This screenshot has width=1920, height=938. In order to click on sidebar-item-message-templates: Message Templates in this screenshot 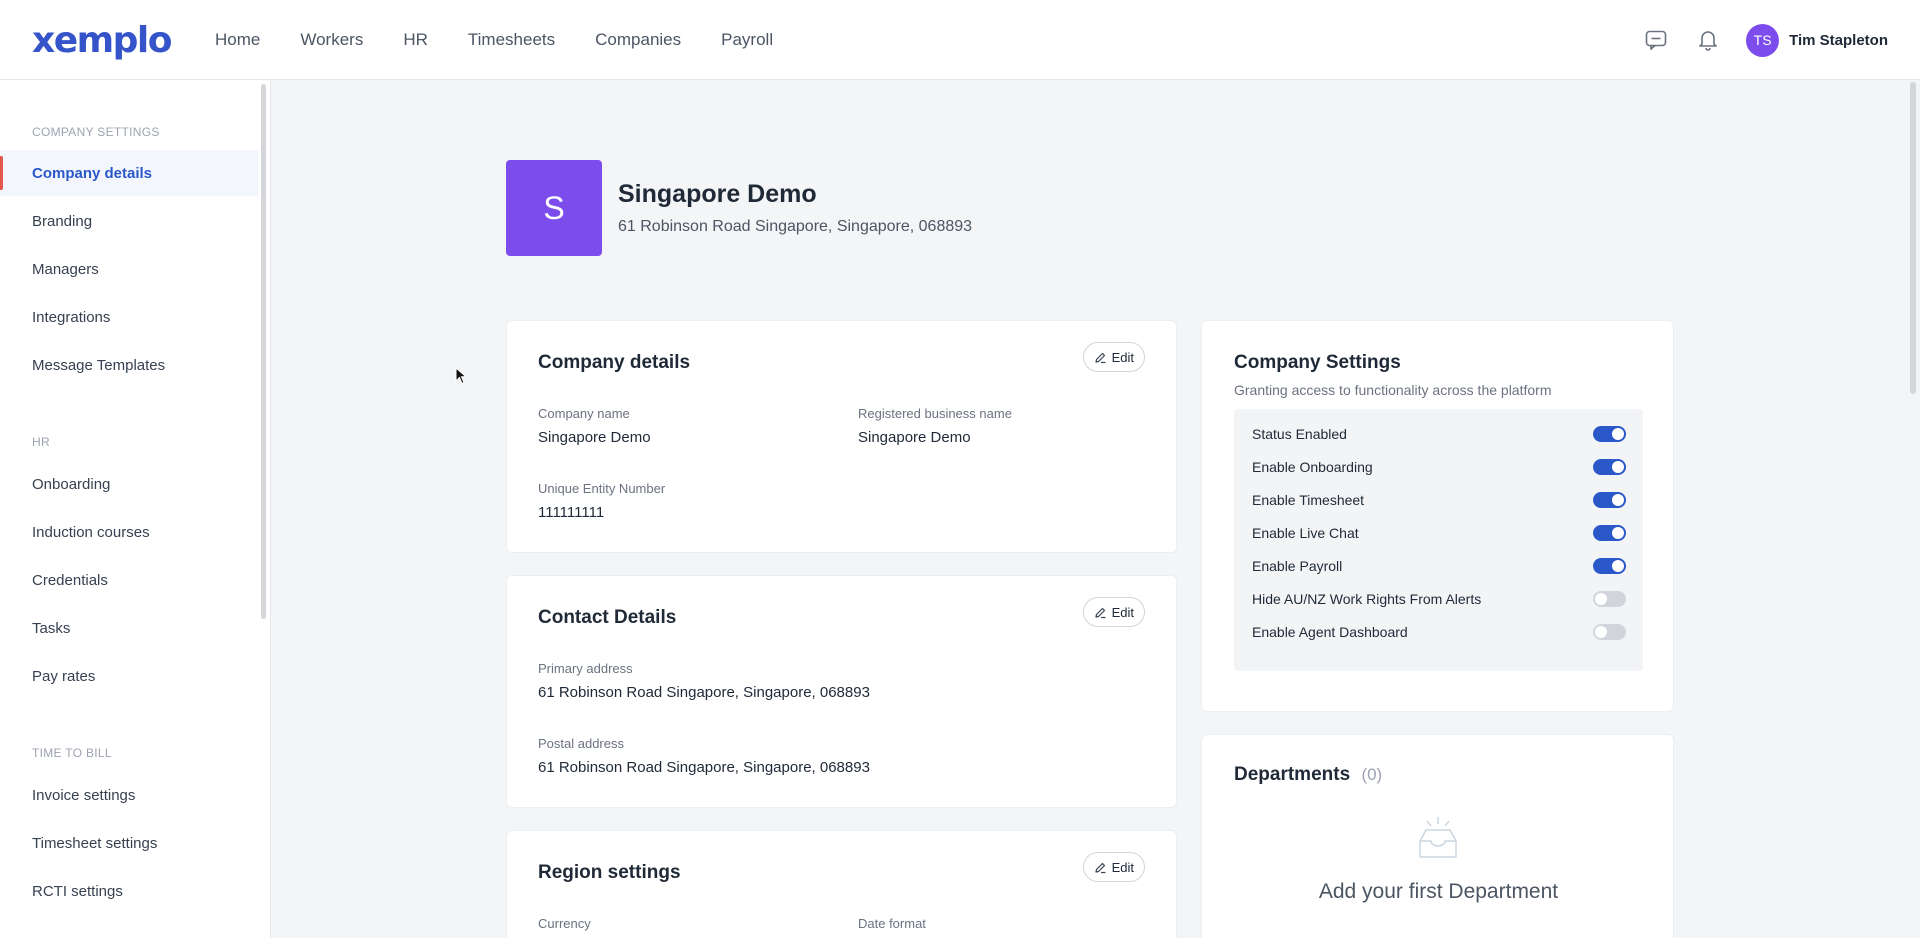, I will do `click(129, 365)`.